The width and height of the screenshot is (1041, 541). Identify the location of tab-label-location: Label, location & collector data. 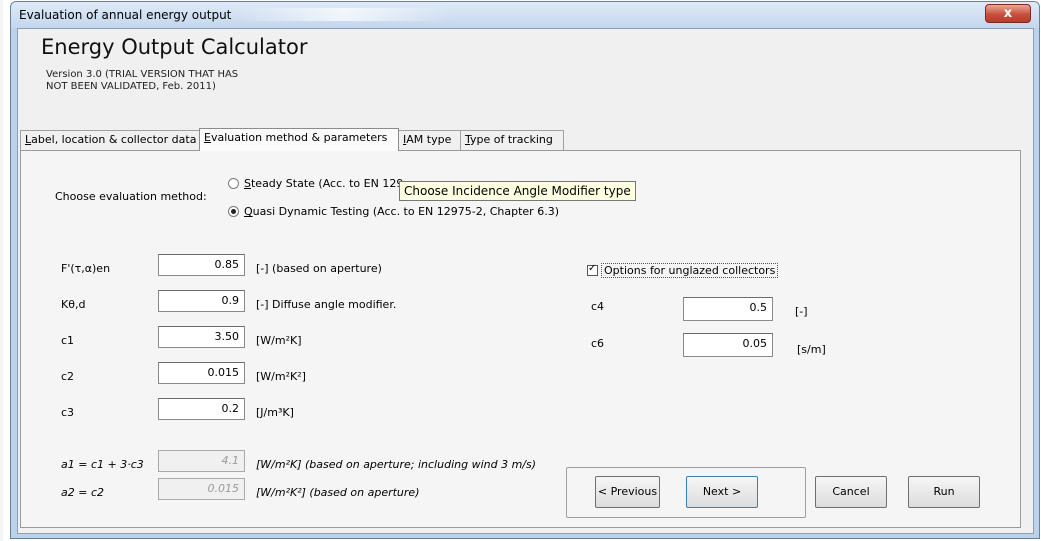
(110, 140).